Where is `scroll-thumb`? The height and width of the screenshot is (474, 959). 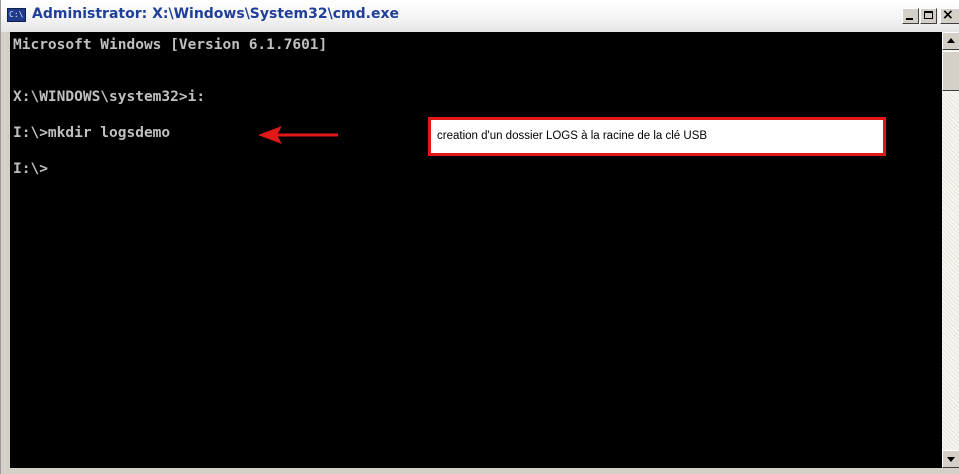 scroll-thumb is located at coordinates (950, 71).